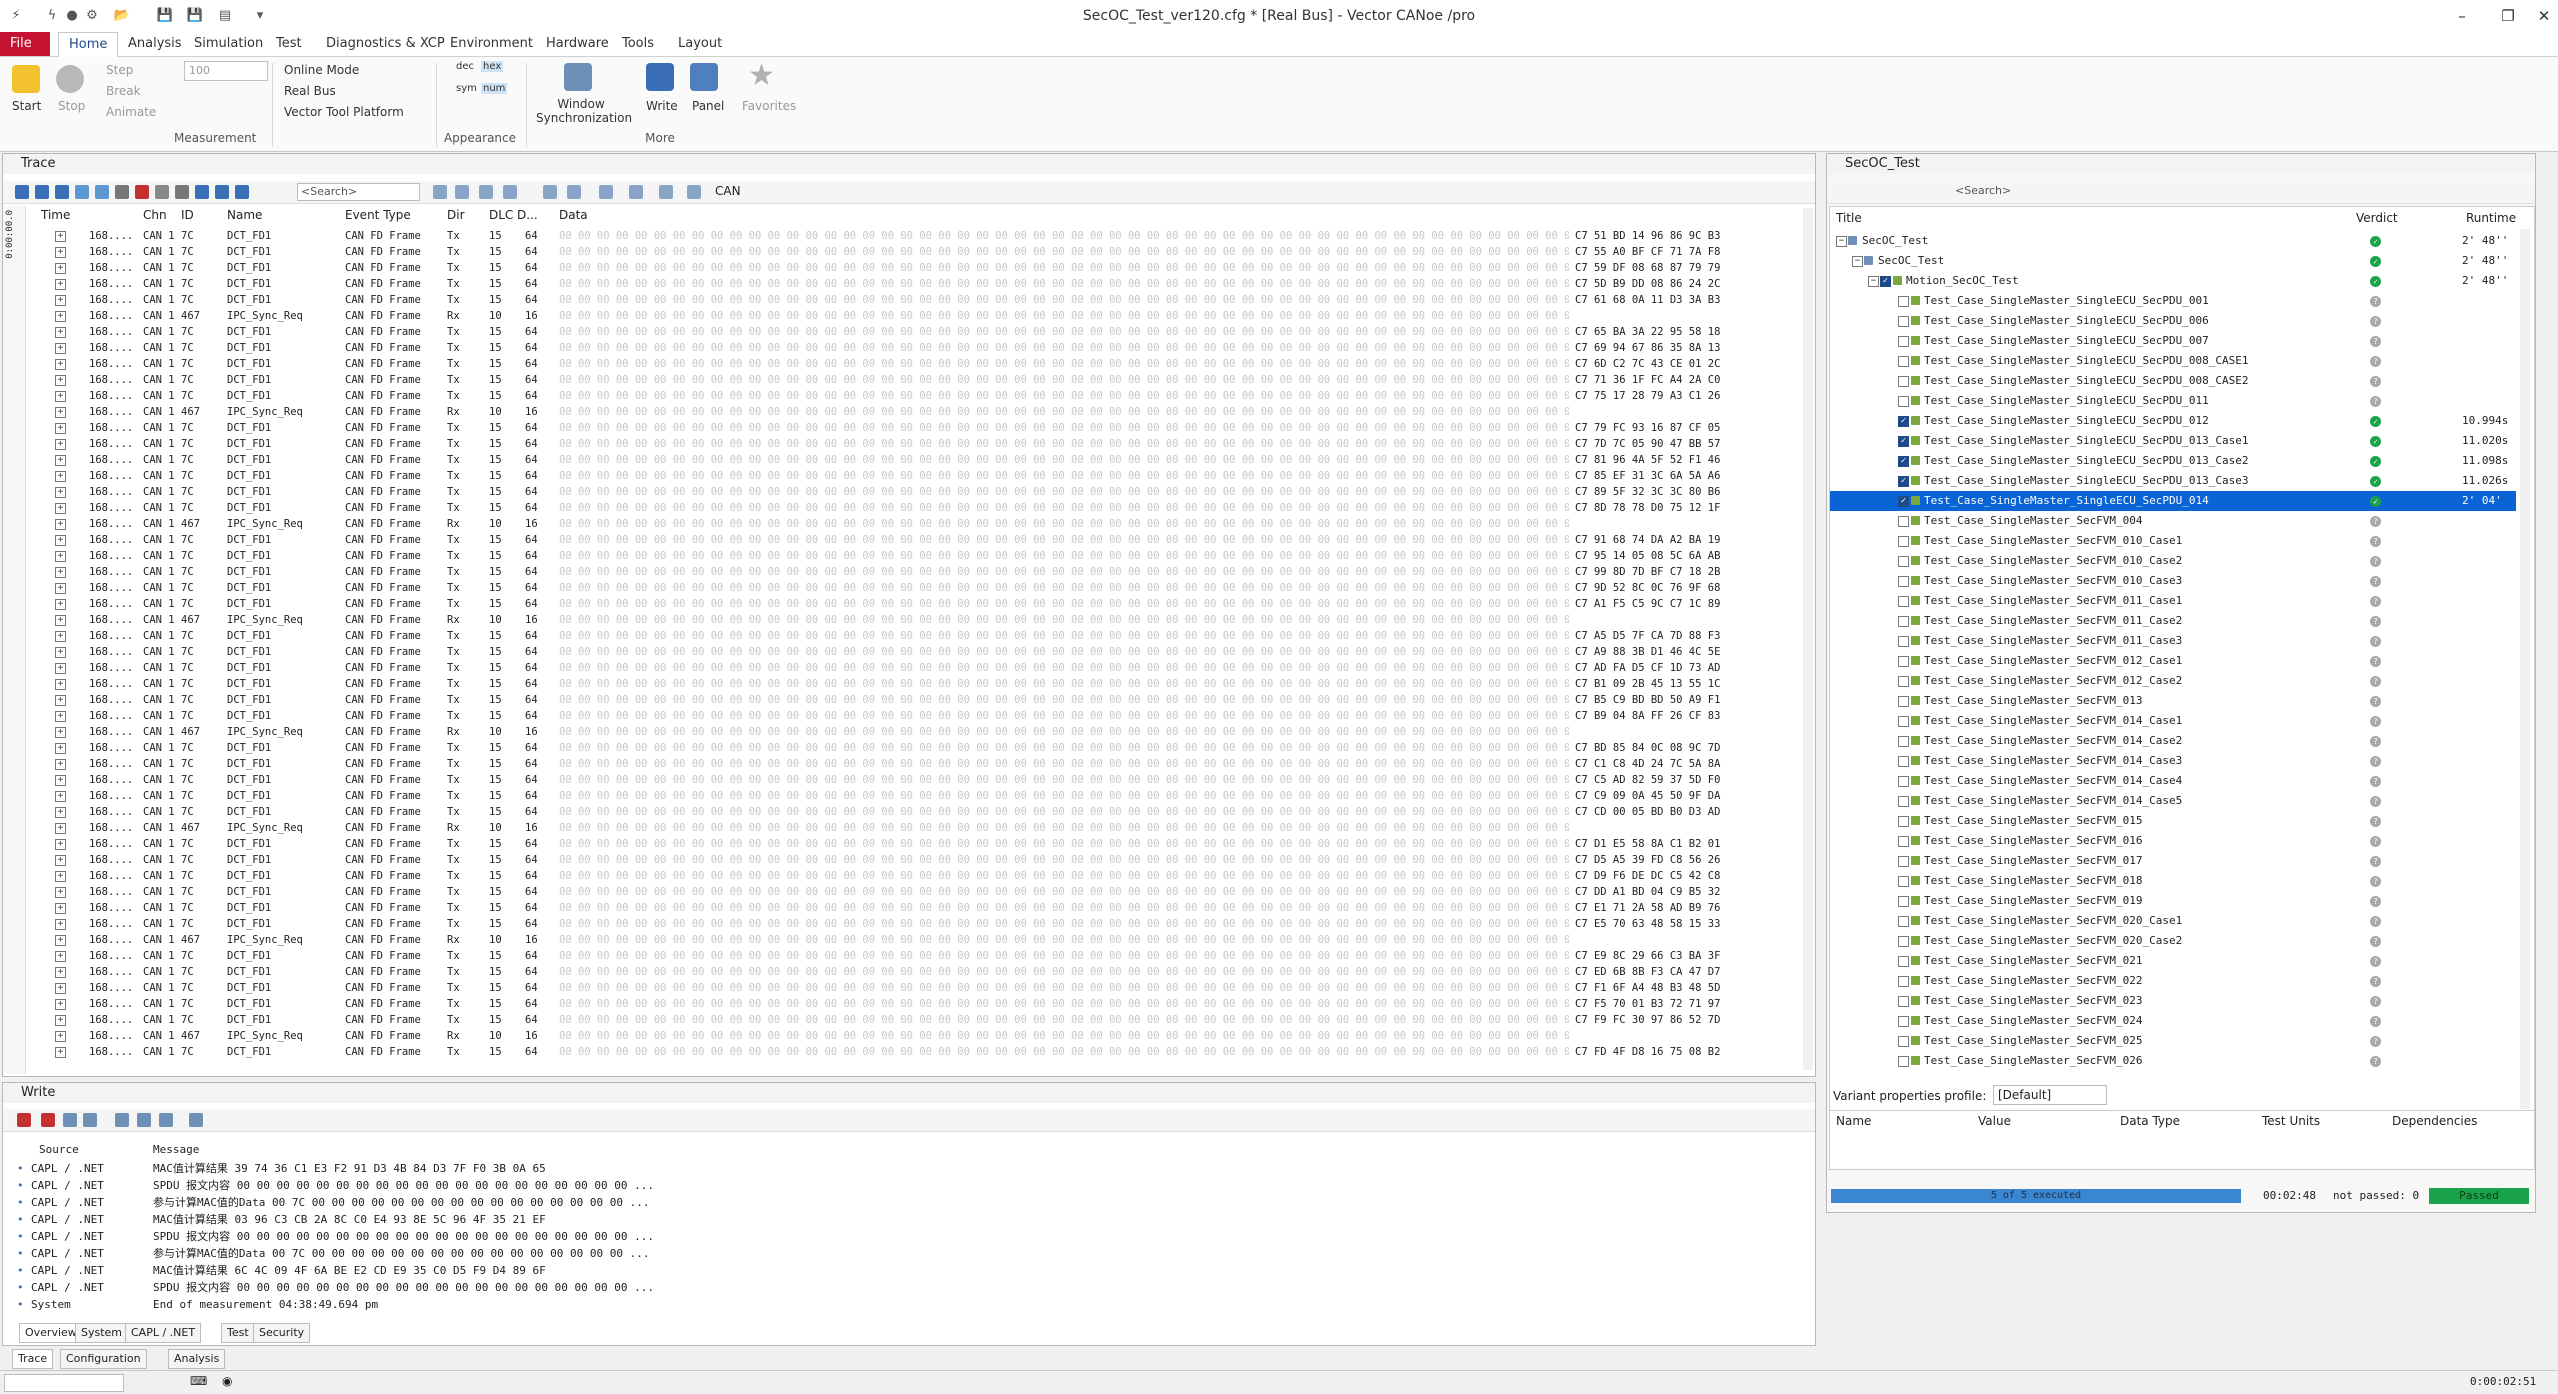 The width and height of the screenshot is (2558, 1394). Describe the element at coordinates (2173, 681) in the screenshot. I see `test-tree-row: Test_Case_SingleMaster_SecFVM_012_Case2?` at that location.